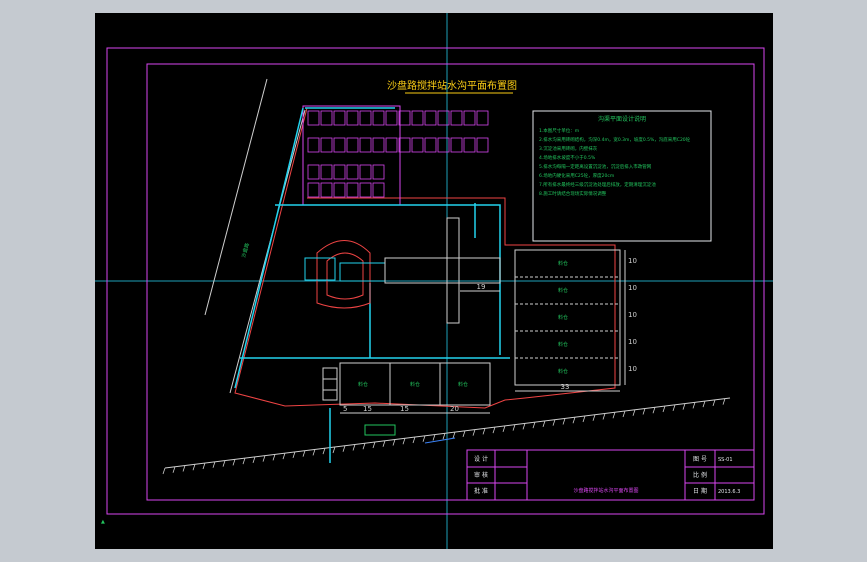  What do you see at coordinates (725, 460) in the screenshot?
I see `drawing-no-value: SS-01` at bounding box center [725, 460].